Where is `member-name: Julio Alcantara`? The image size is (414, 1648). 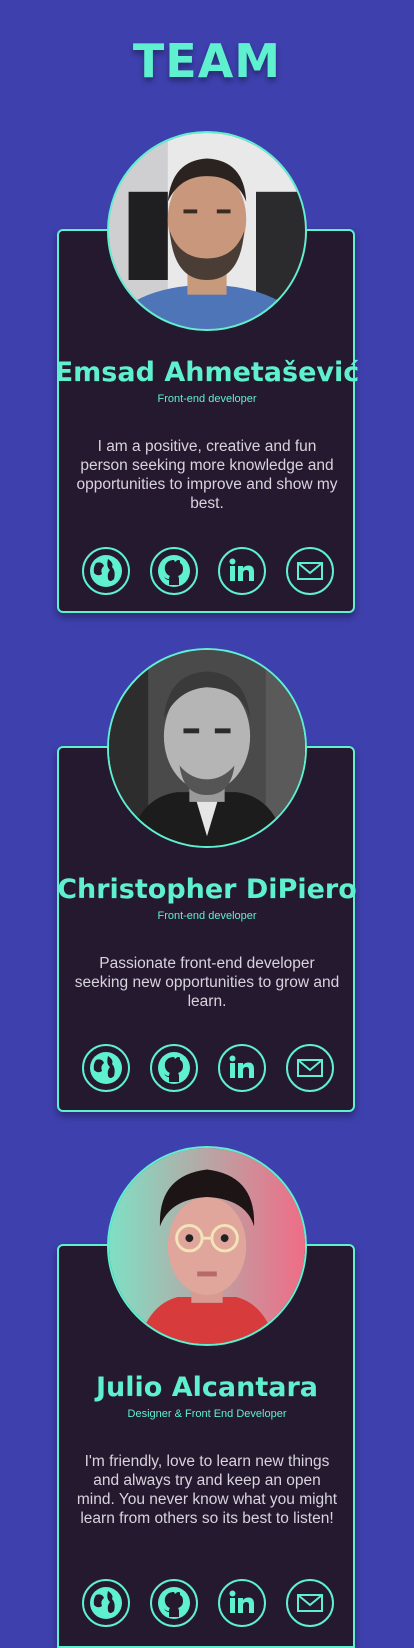 member-name: Julio Alcantara is located at coordinates (207, 1387).